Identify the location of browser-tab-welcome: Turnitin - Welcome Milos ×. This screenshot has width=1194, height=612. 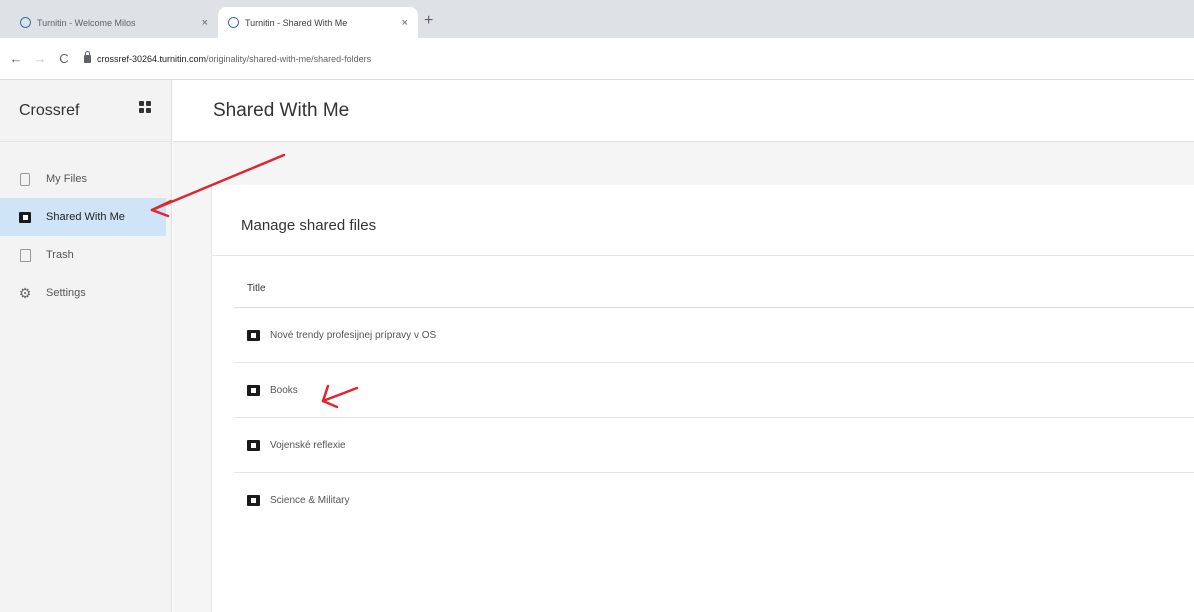
(114, 22).